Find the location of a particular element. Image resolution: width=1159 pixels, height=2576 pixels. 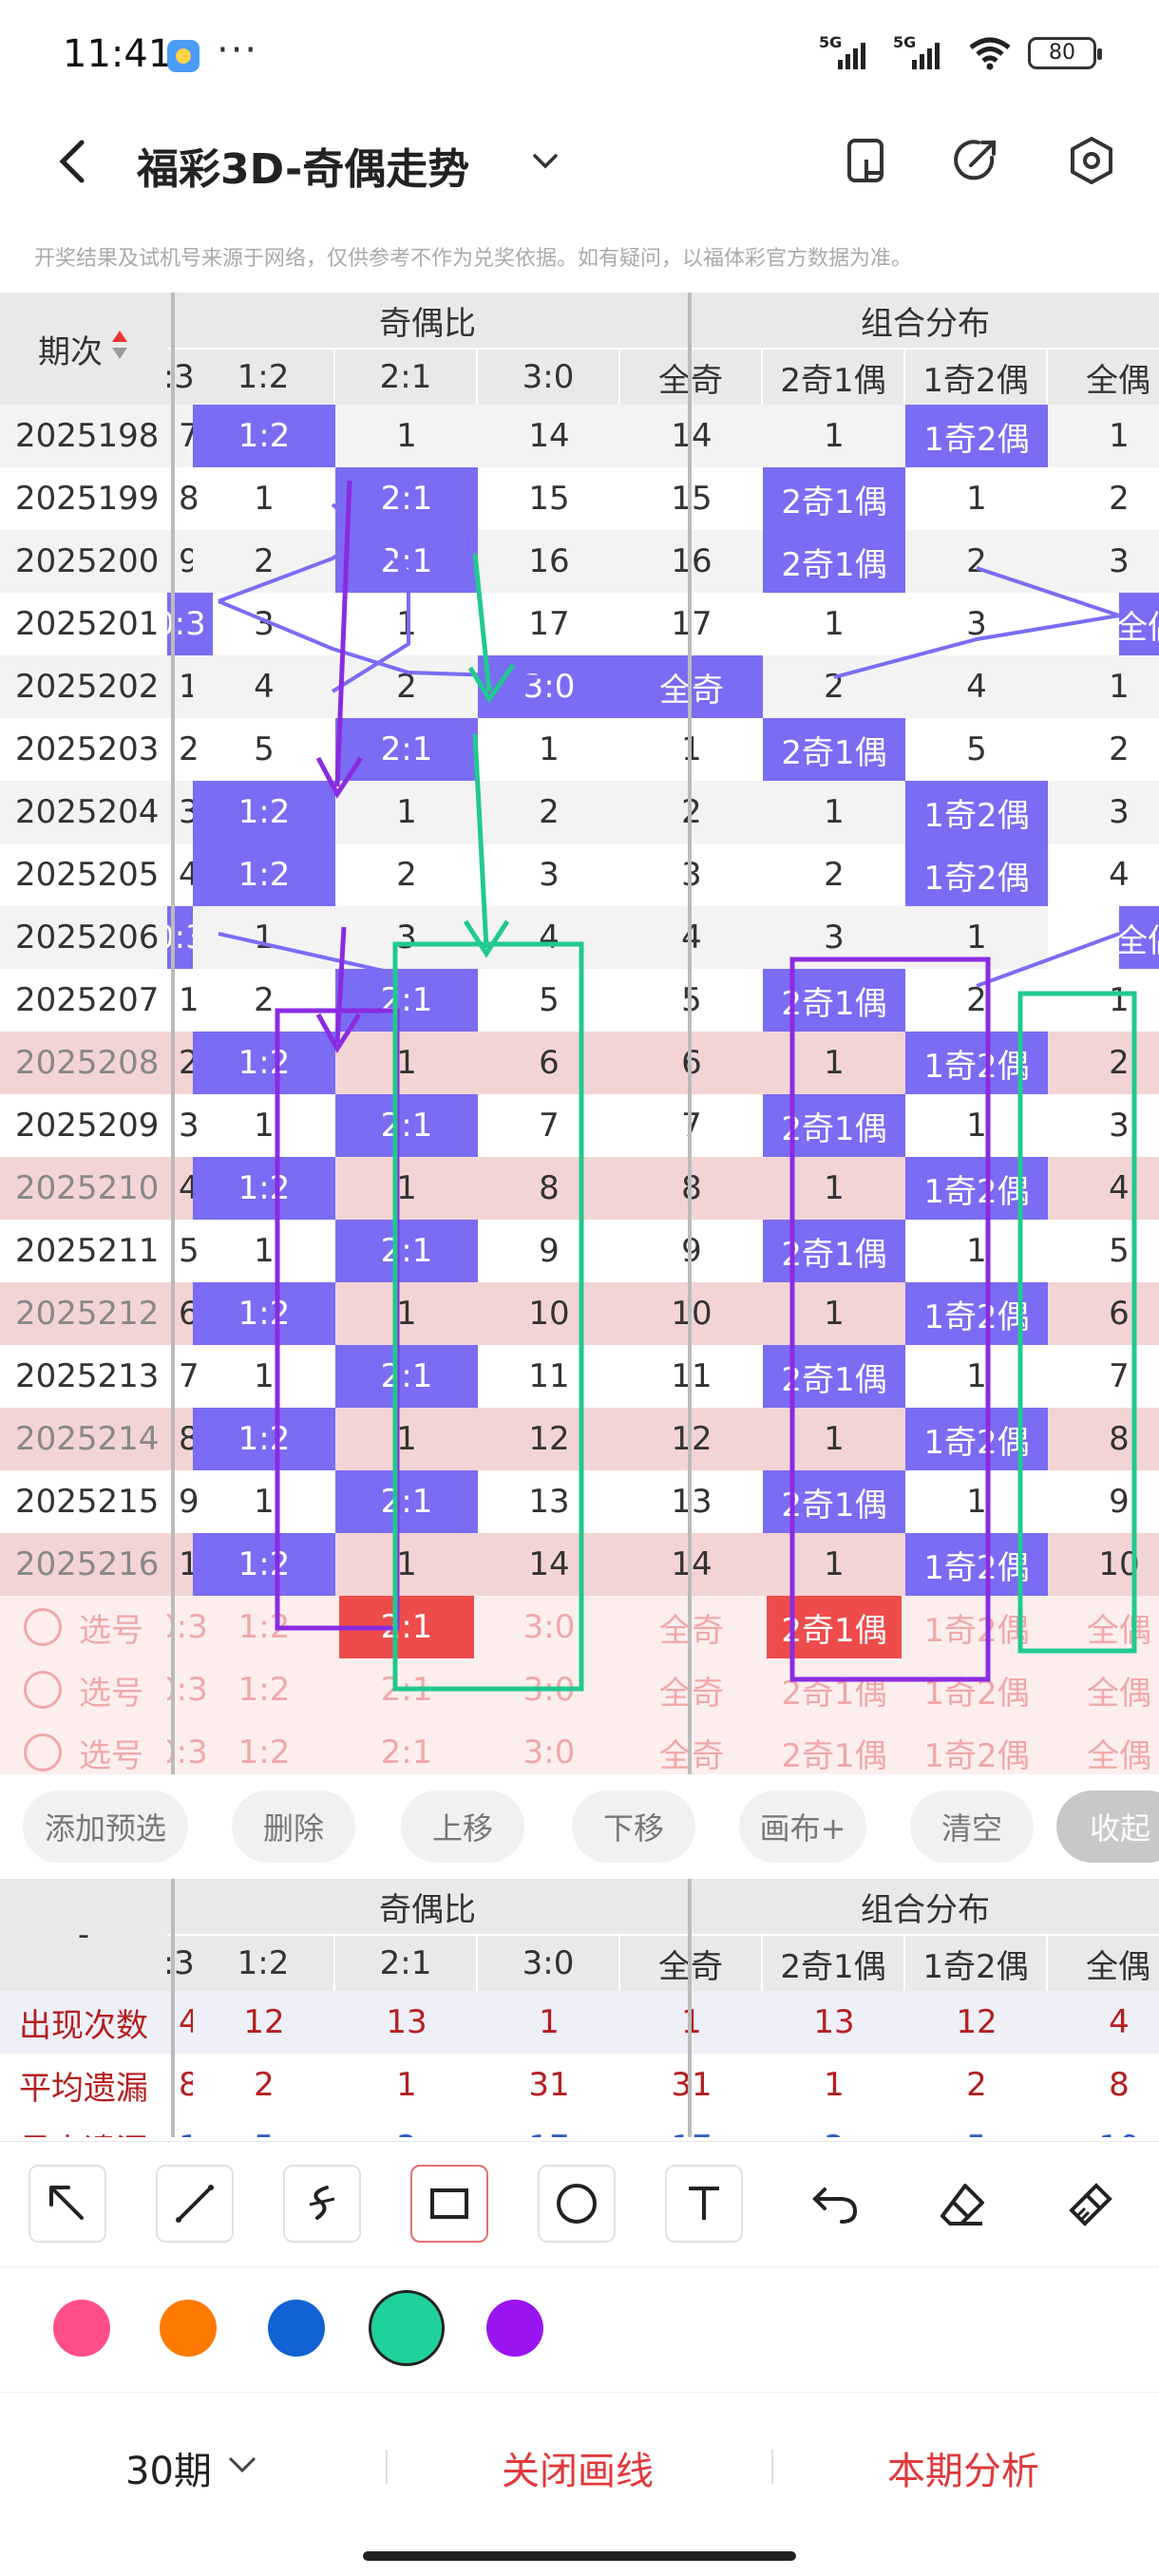

highlighted-cell: 全奇 is located at coordinates (691, 686).